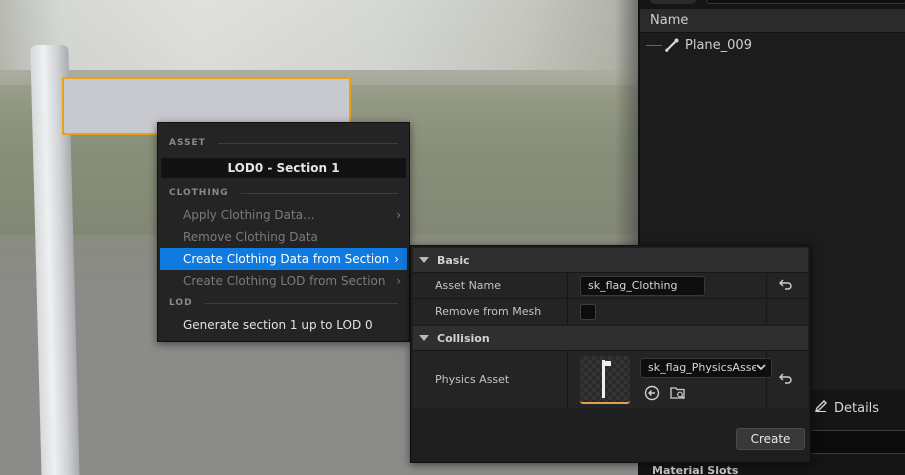  I want to click on tab-details: Details, so click(846, 408).